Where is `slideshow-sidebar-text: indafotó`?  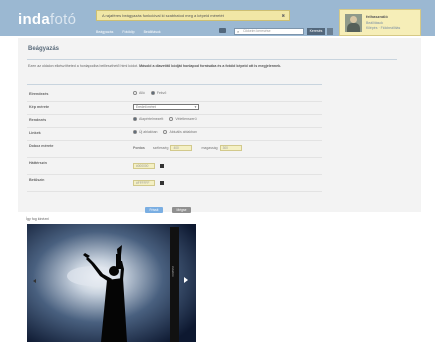 slideshow-sidebar-text: indafotó is located at coordinates (173, 271).